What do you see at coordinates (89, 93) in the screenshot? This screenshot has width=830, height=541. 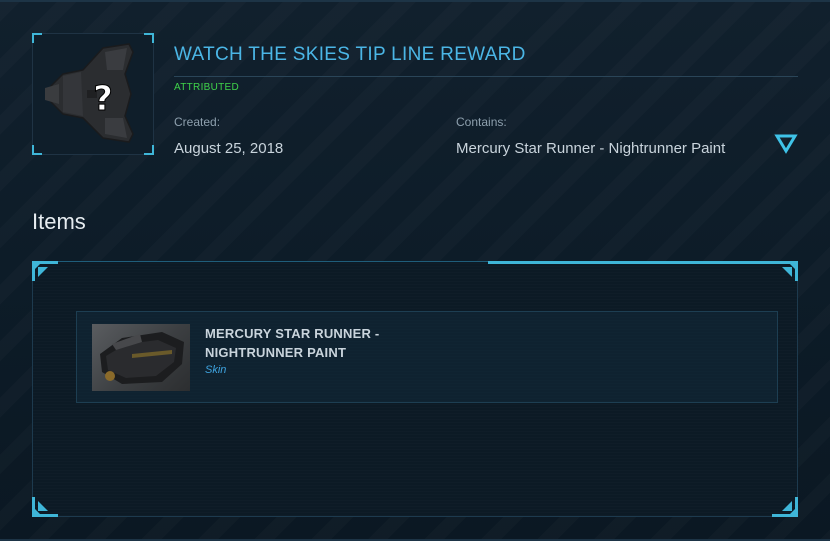 I see `question-mark-ship-icon: ?` at bounding box center [89, 93].